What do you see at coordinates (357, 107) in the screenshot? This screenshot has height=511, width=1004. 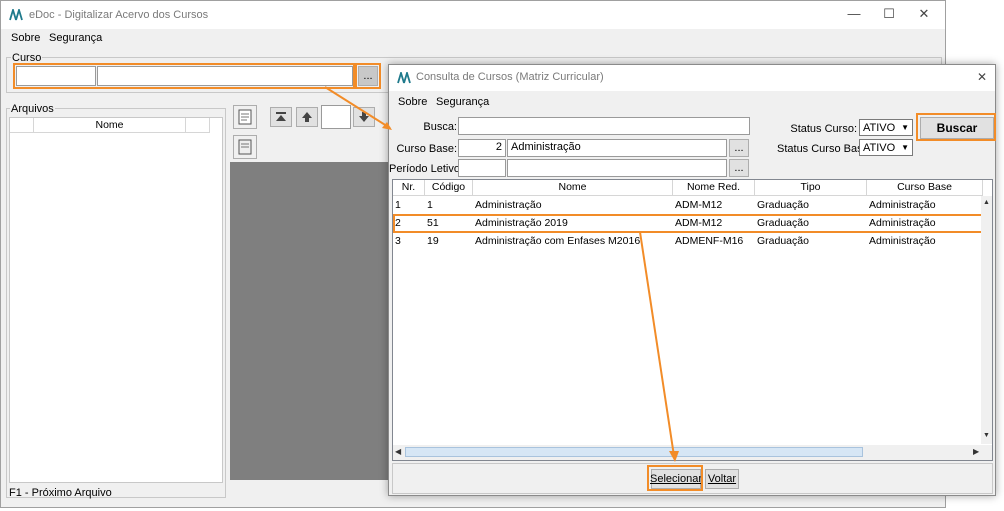 I see `arrow-to-dialog` at bounding box center [357, 107].